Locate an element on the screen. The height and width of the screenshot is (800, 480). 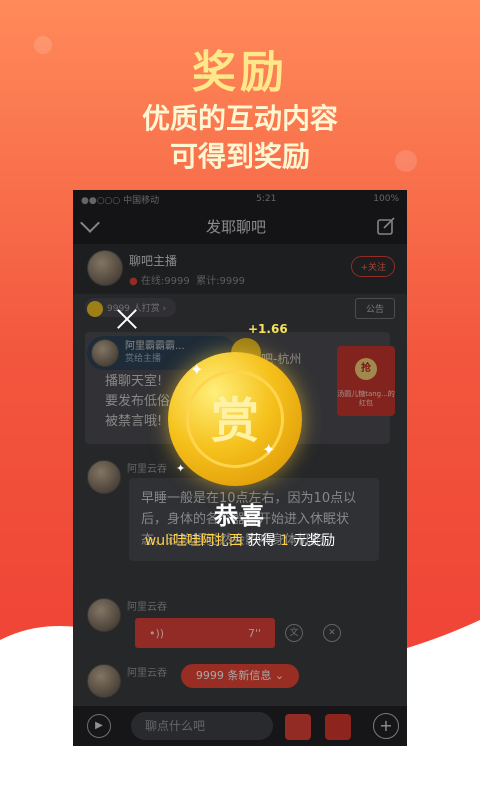
hero-subtitle: 优质的互动内容 可得到奖励 is located at coordinates (240, 138).